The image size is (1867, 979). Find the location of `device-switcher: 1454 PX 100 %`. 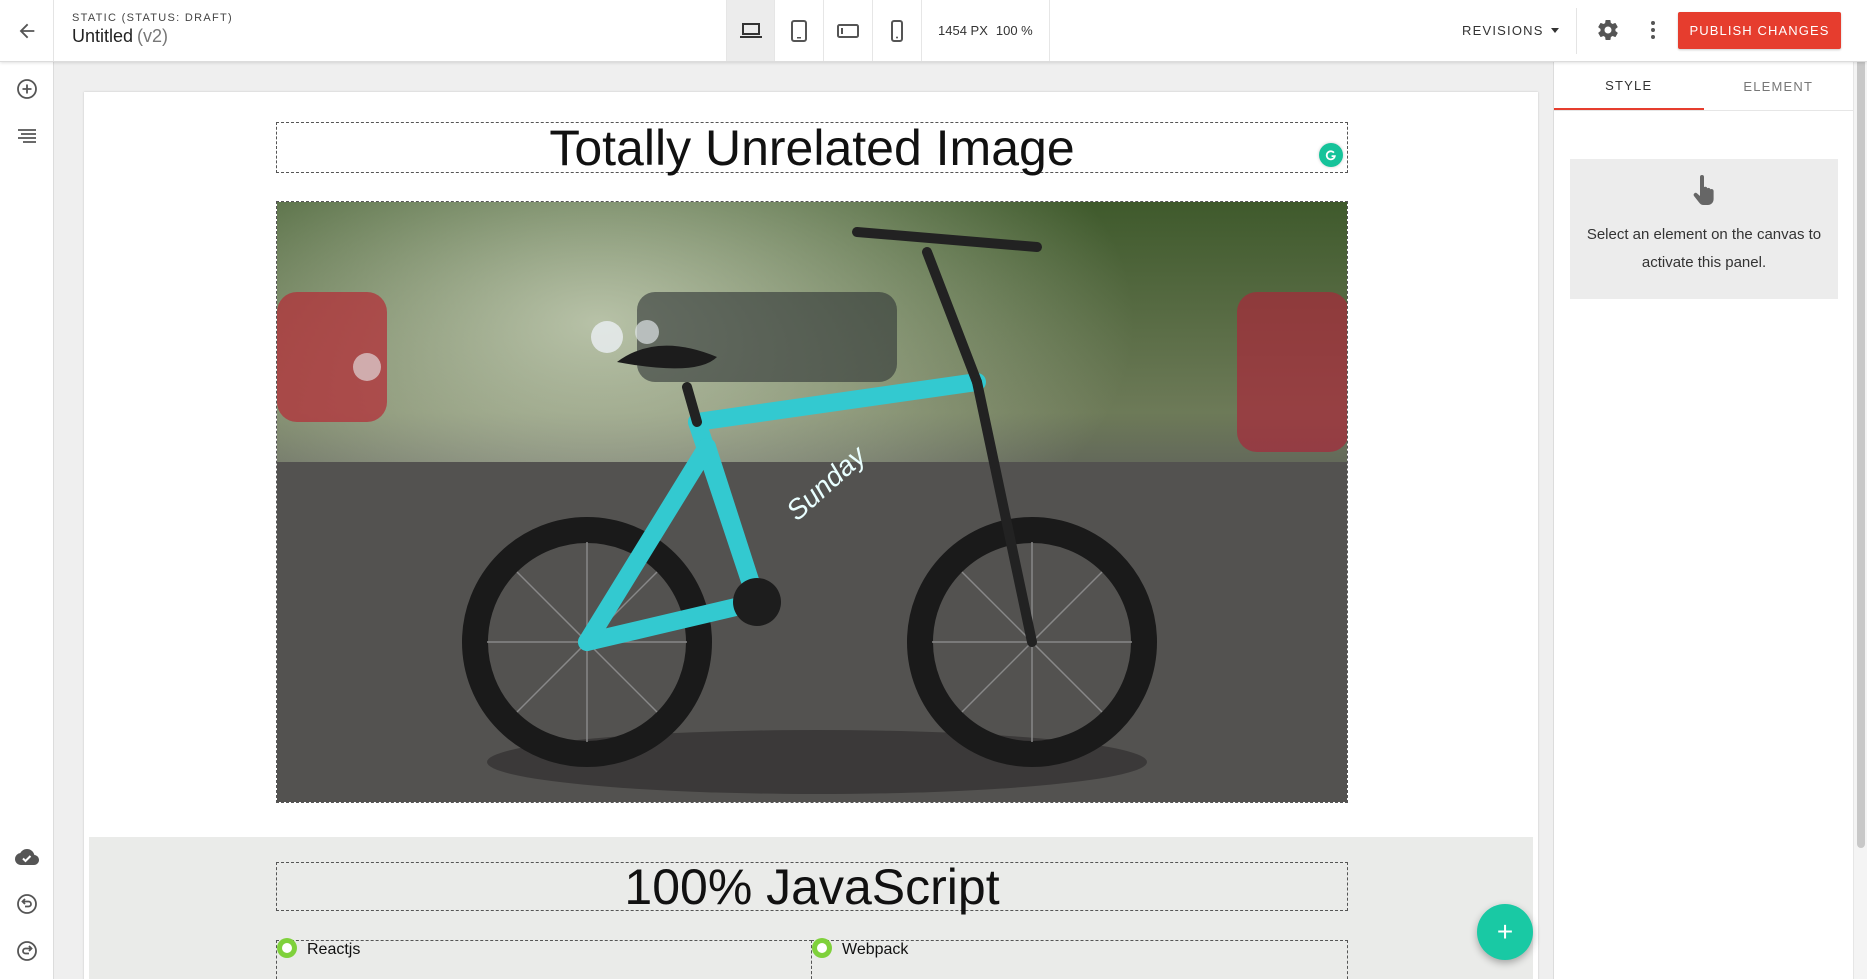

device-switcher: 1454 PX 100 % is located at coordinates (888, 30).